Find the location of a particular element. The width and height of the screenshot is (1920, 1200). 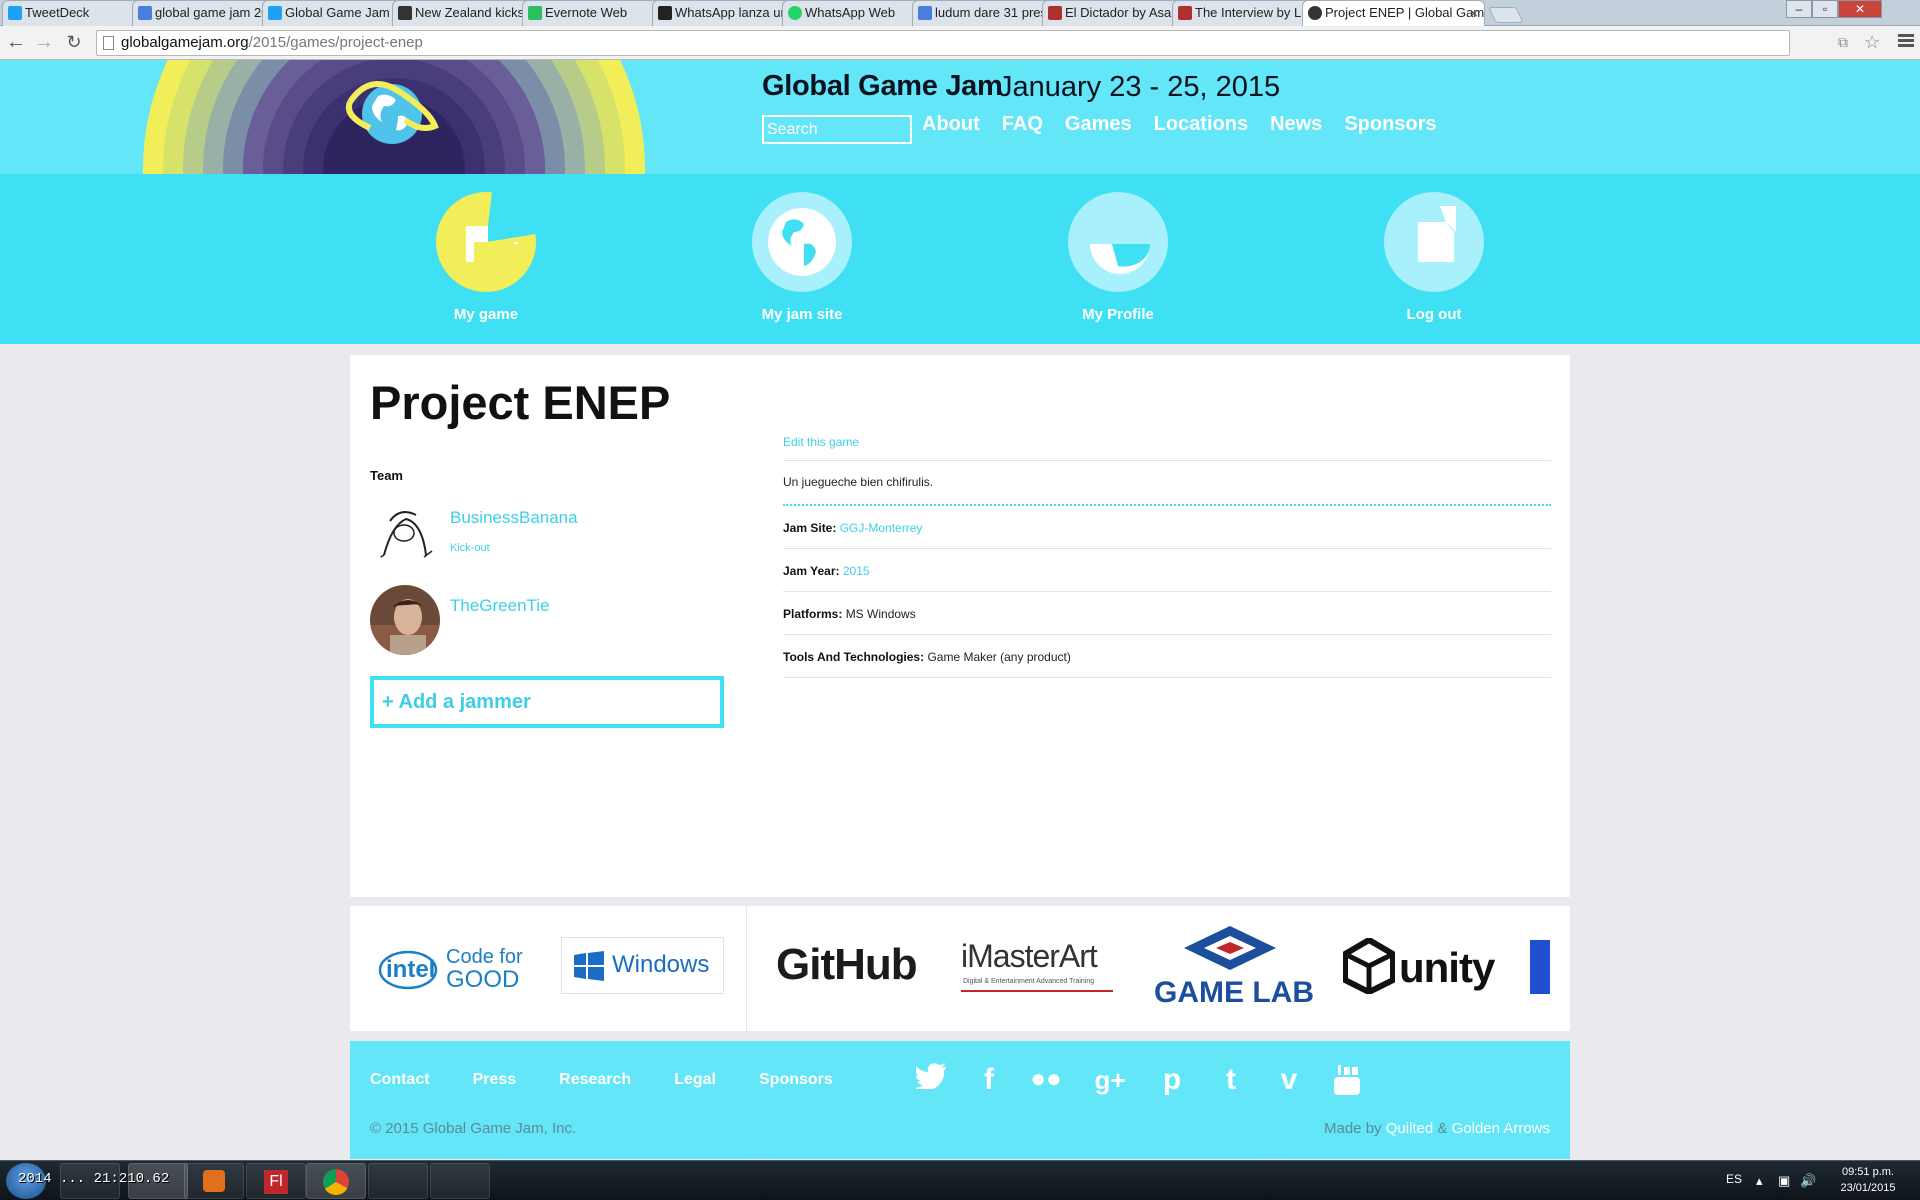

facebook-sponsor-logo is located at coordinates (1540, 967).